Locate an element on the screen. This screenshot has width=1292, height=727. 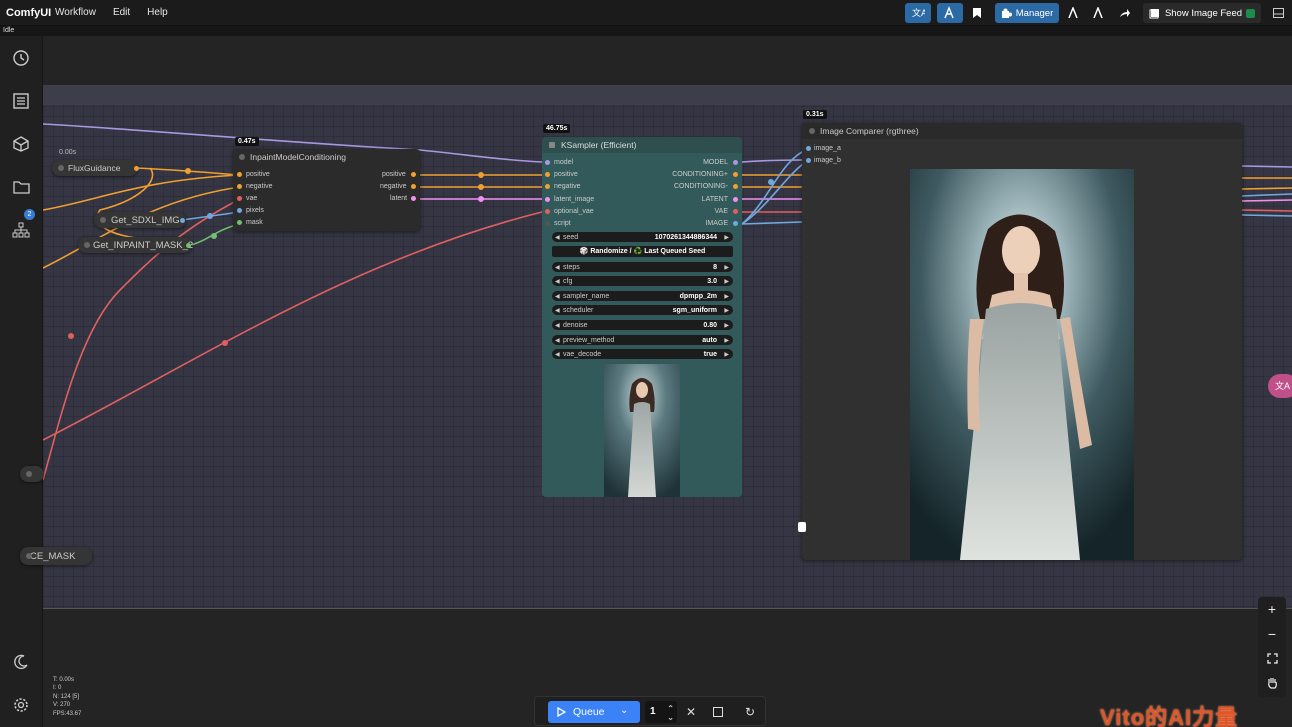
denoise-widget: ◀ denoise 0.80 ▶ is located at coordinates (642, 325).